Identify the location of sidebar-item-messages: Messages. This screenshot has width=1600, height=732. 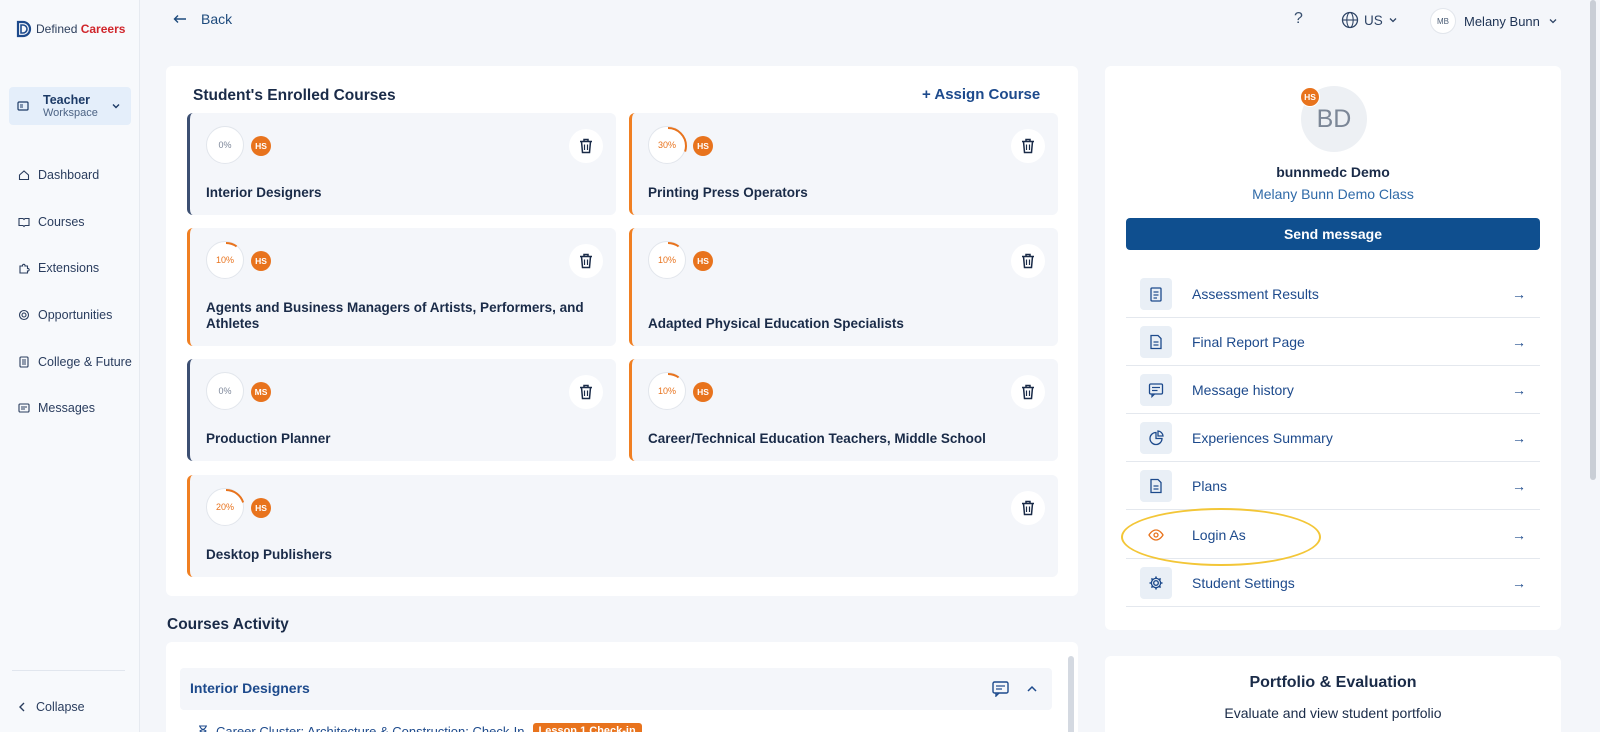
(75, 408).